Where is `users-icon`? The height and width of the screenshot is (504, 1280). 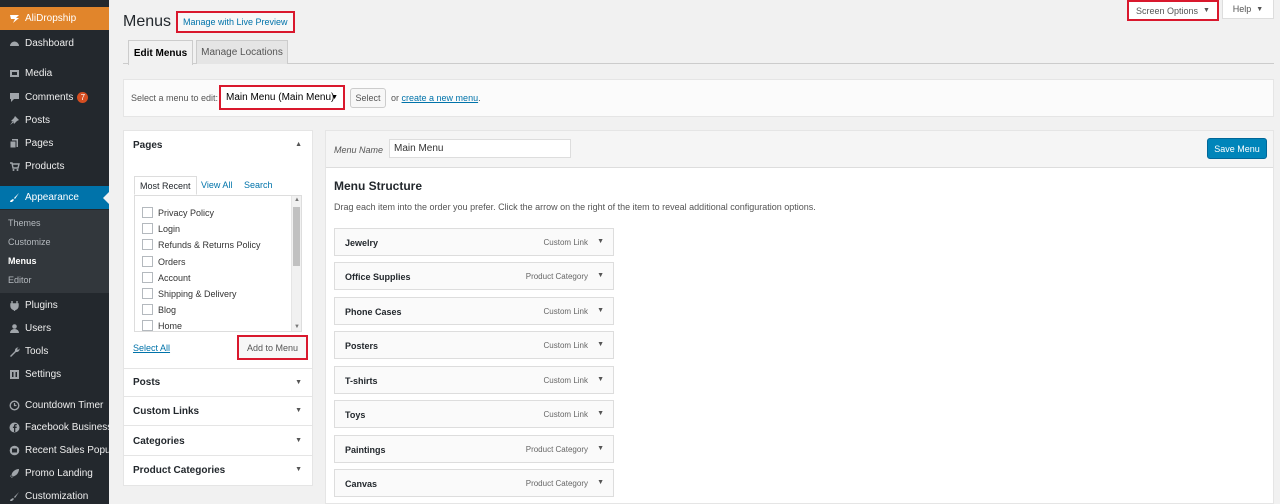
users-icon is located at coordinates (14, 329).